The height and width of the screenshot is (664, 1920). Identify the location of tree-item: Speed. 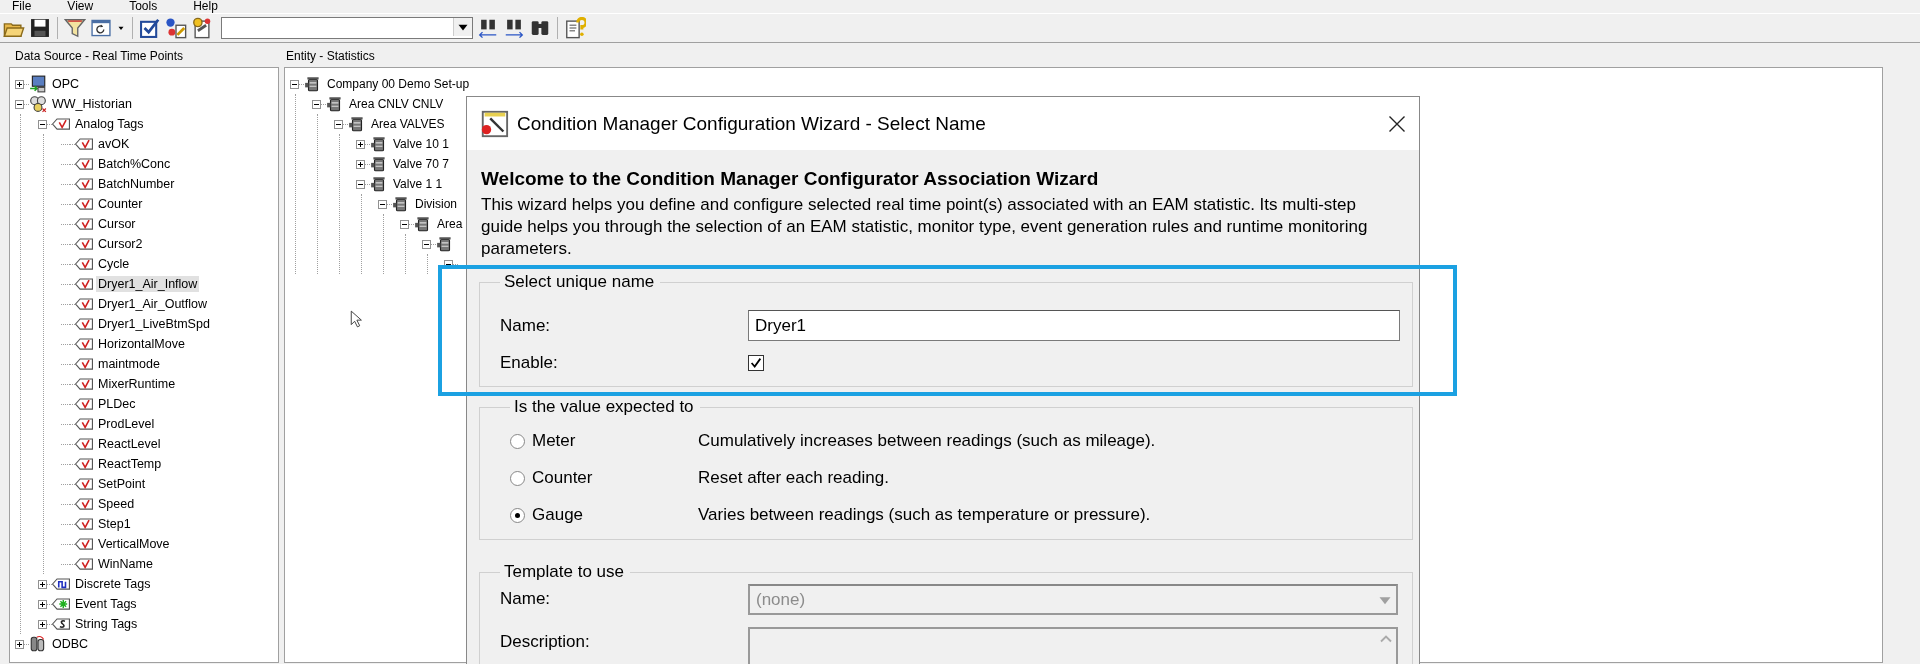
(116, 504).